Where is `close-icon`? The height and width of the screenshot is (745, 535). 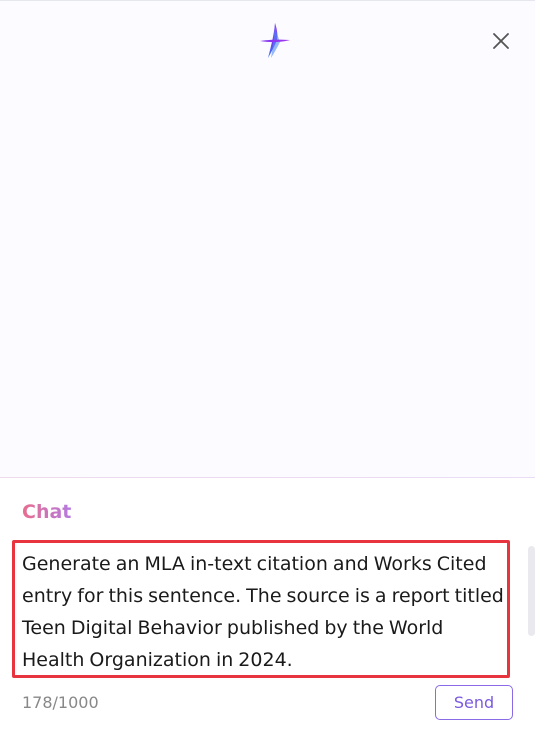
close-icon is located at coordinates (501, 41).